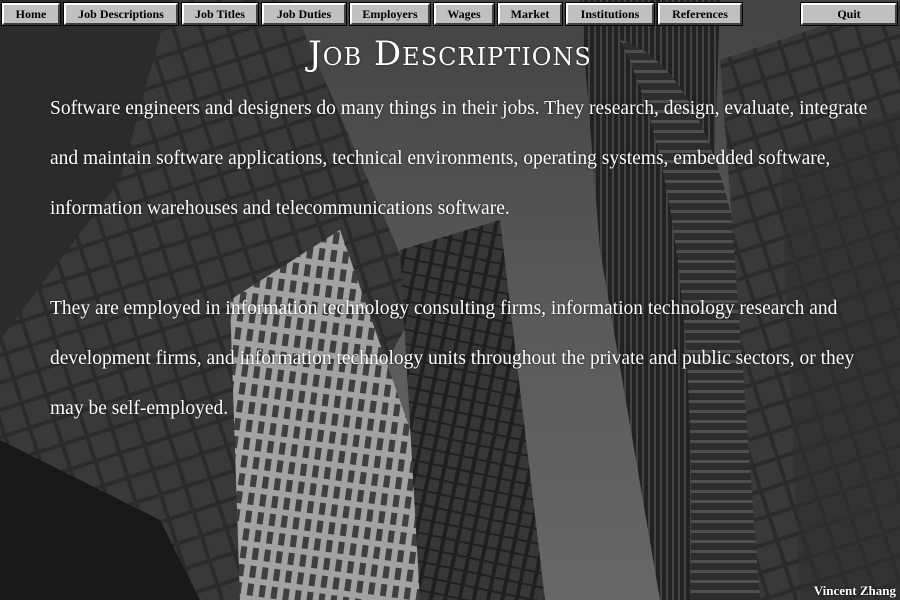 This screenshot has width=900, height=600. What do you see at coordinates (700, 14) in the screenshot?
I see `nav-references-button: References` at bounding box center [700, 14].